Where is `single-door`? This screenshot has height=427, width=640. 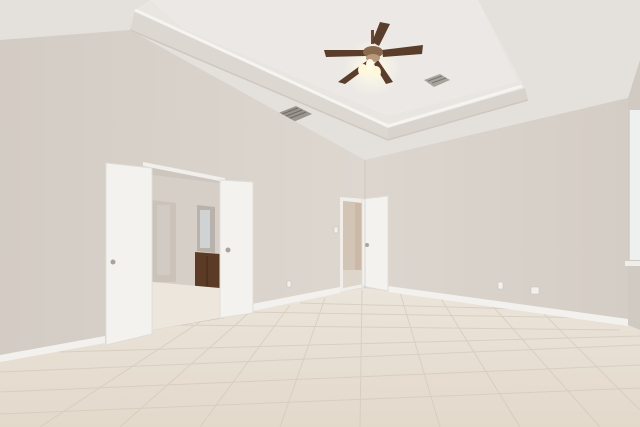 single-door is located at coordinates (375, 243).